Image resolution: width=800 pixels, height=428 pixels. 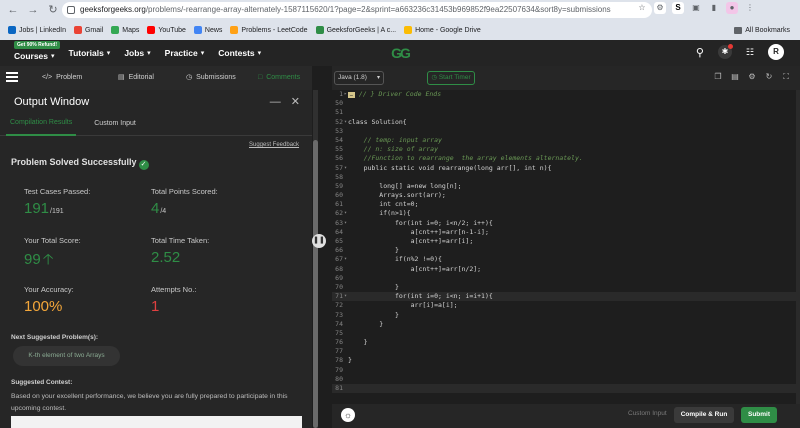 I want to click on star-icon: ☆, so click(x=642, y=8).